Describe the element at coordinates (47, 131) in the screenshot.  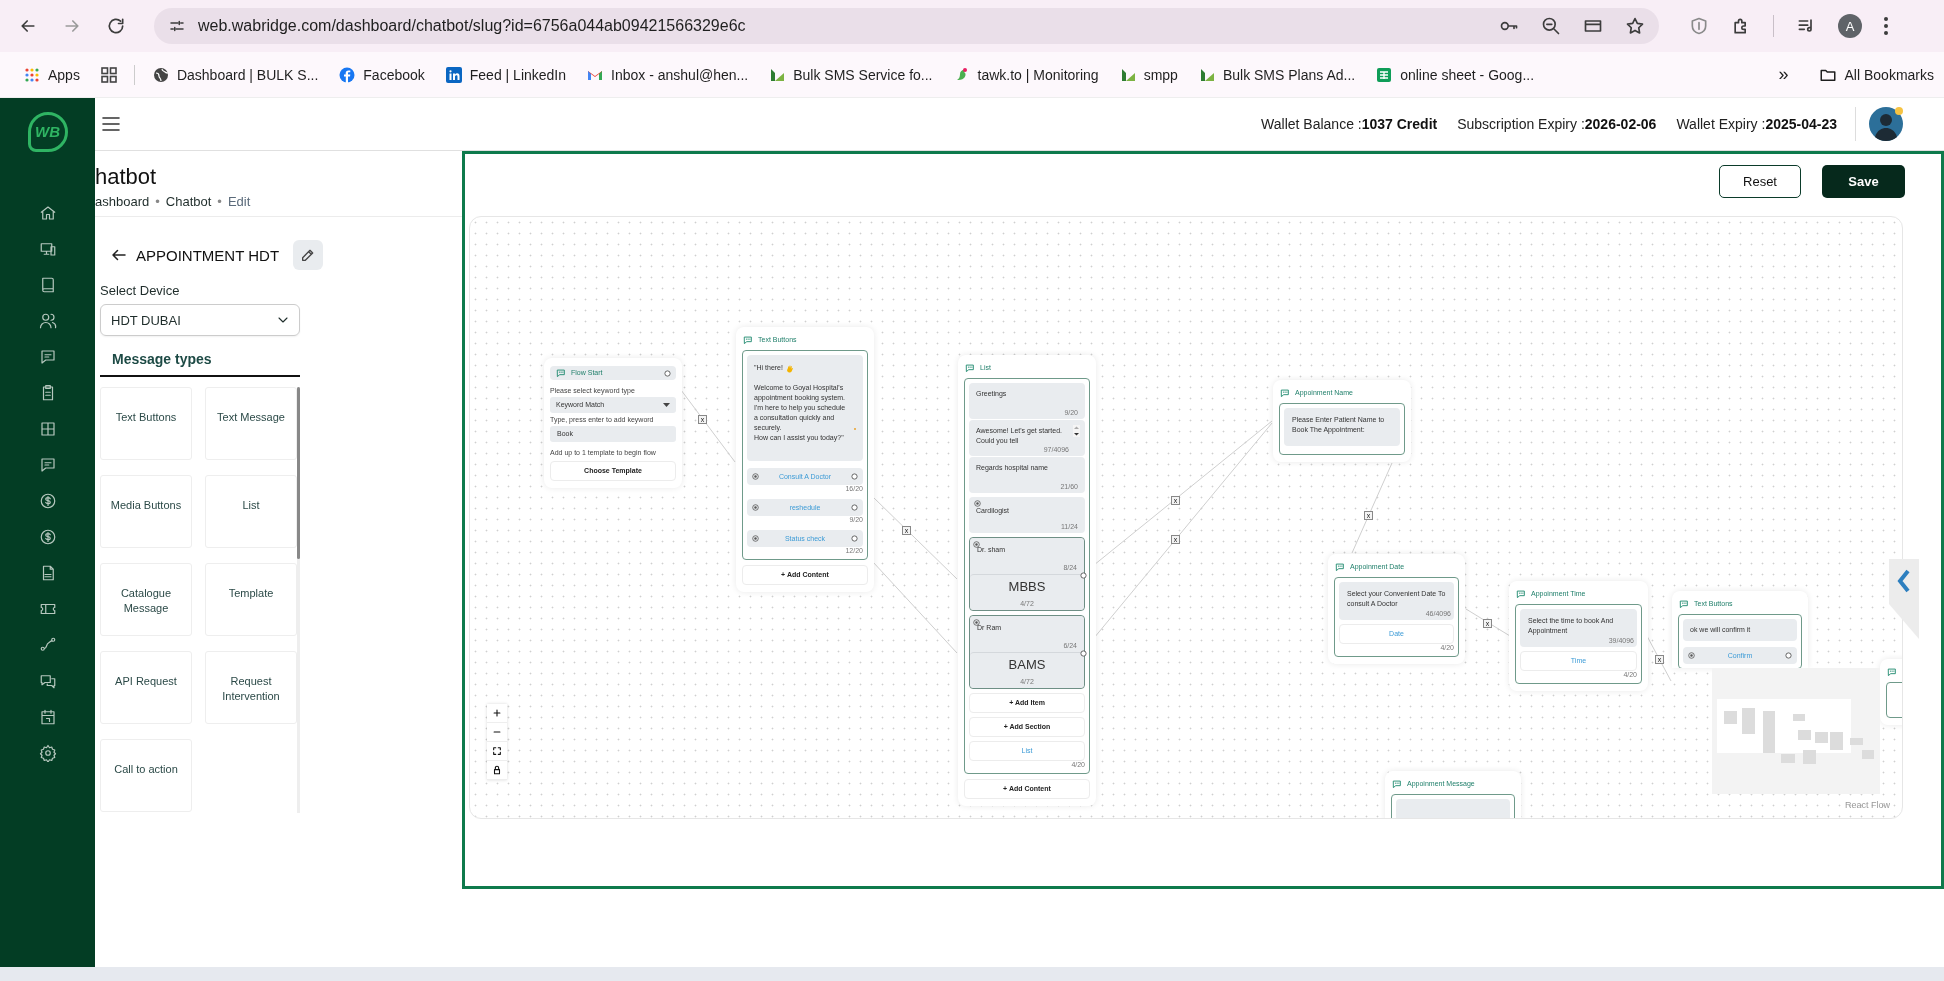
I see `logo: WB` at that location.